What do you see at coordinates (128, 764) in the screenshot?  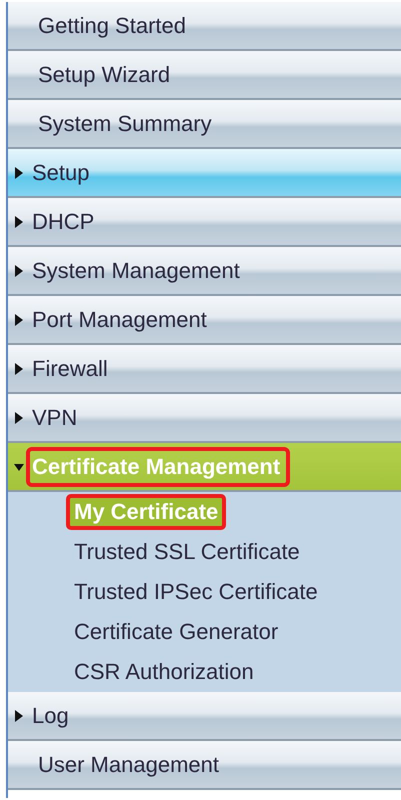 I see `nav-item-label: User Management` at bounding box center [128, 764].